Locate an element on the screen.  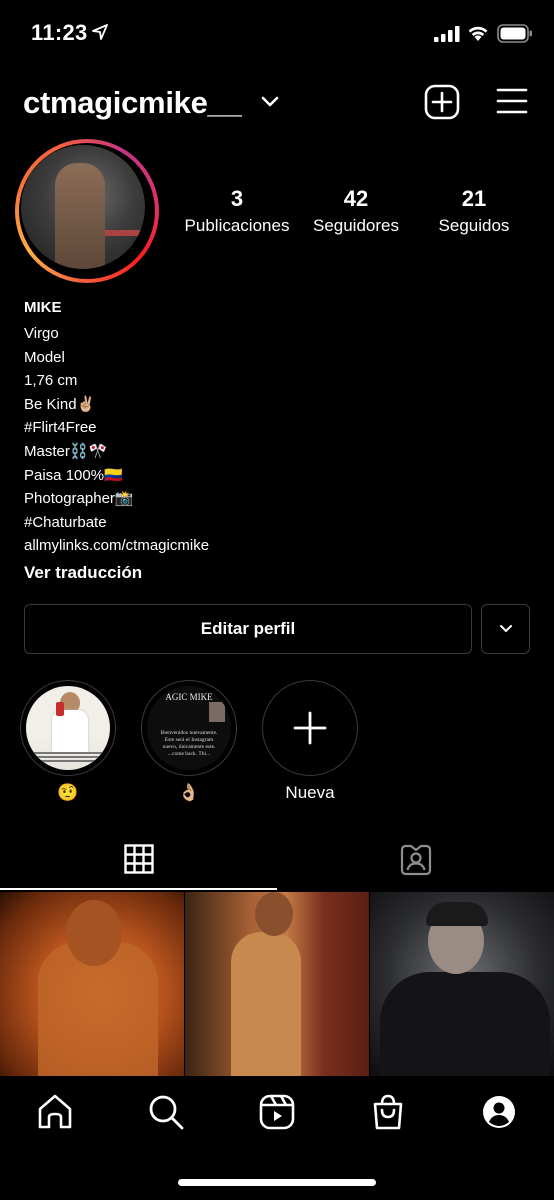
home-icon is located at coordinates (55, 1112).